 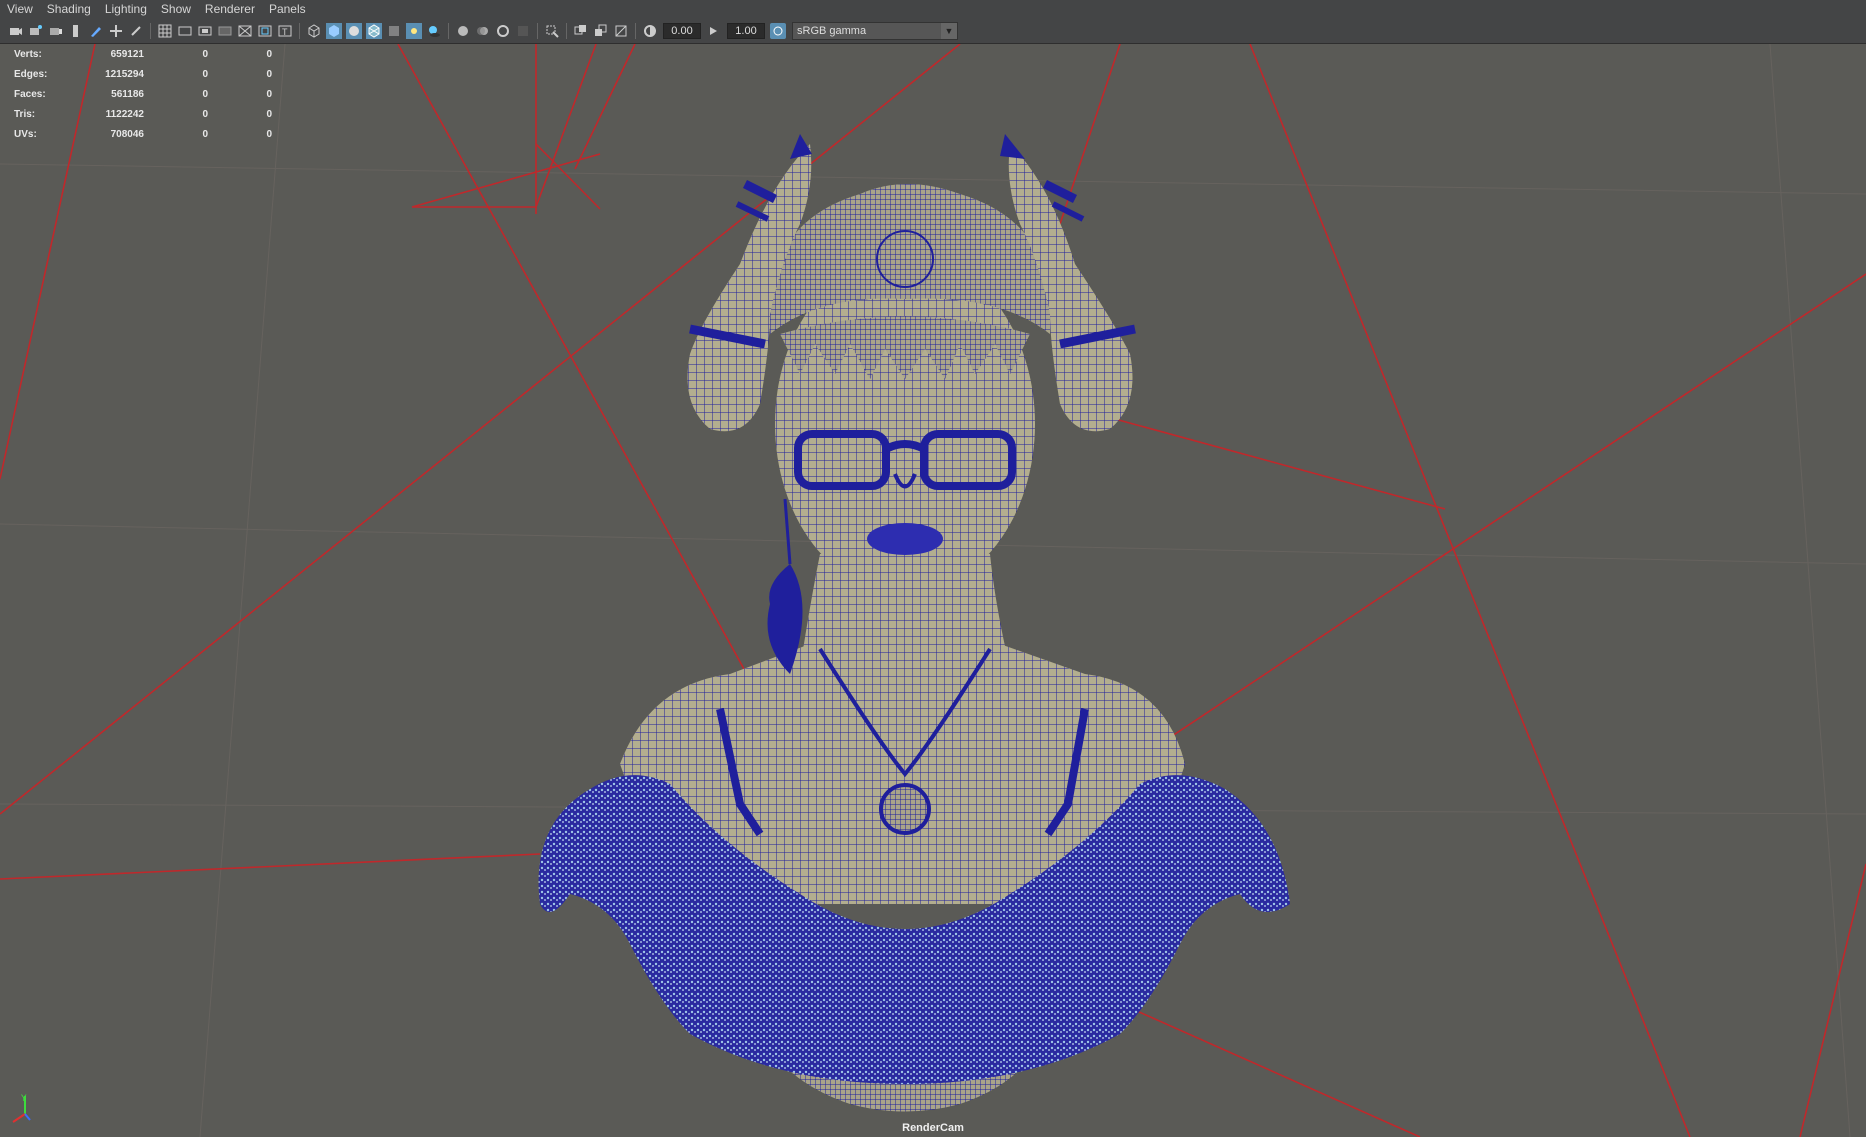 What do you see at coordinates (875, 31) in the screenshot?
I see `colorspace-dropdown: sRGB gamma ▼` at bounding box center [875, 31].